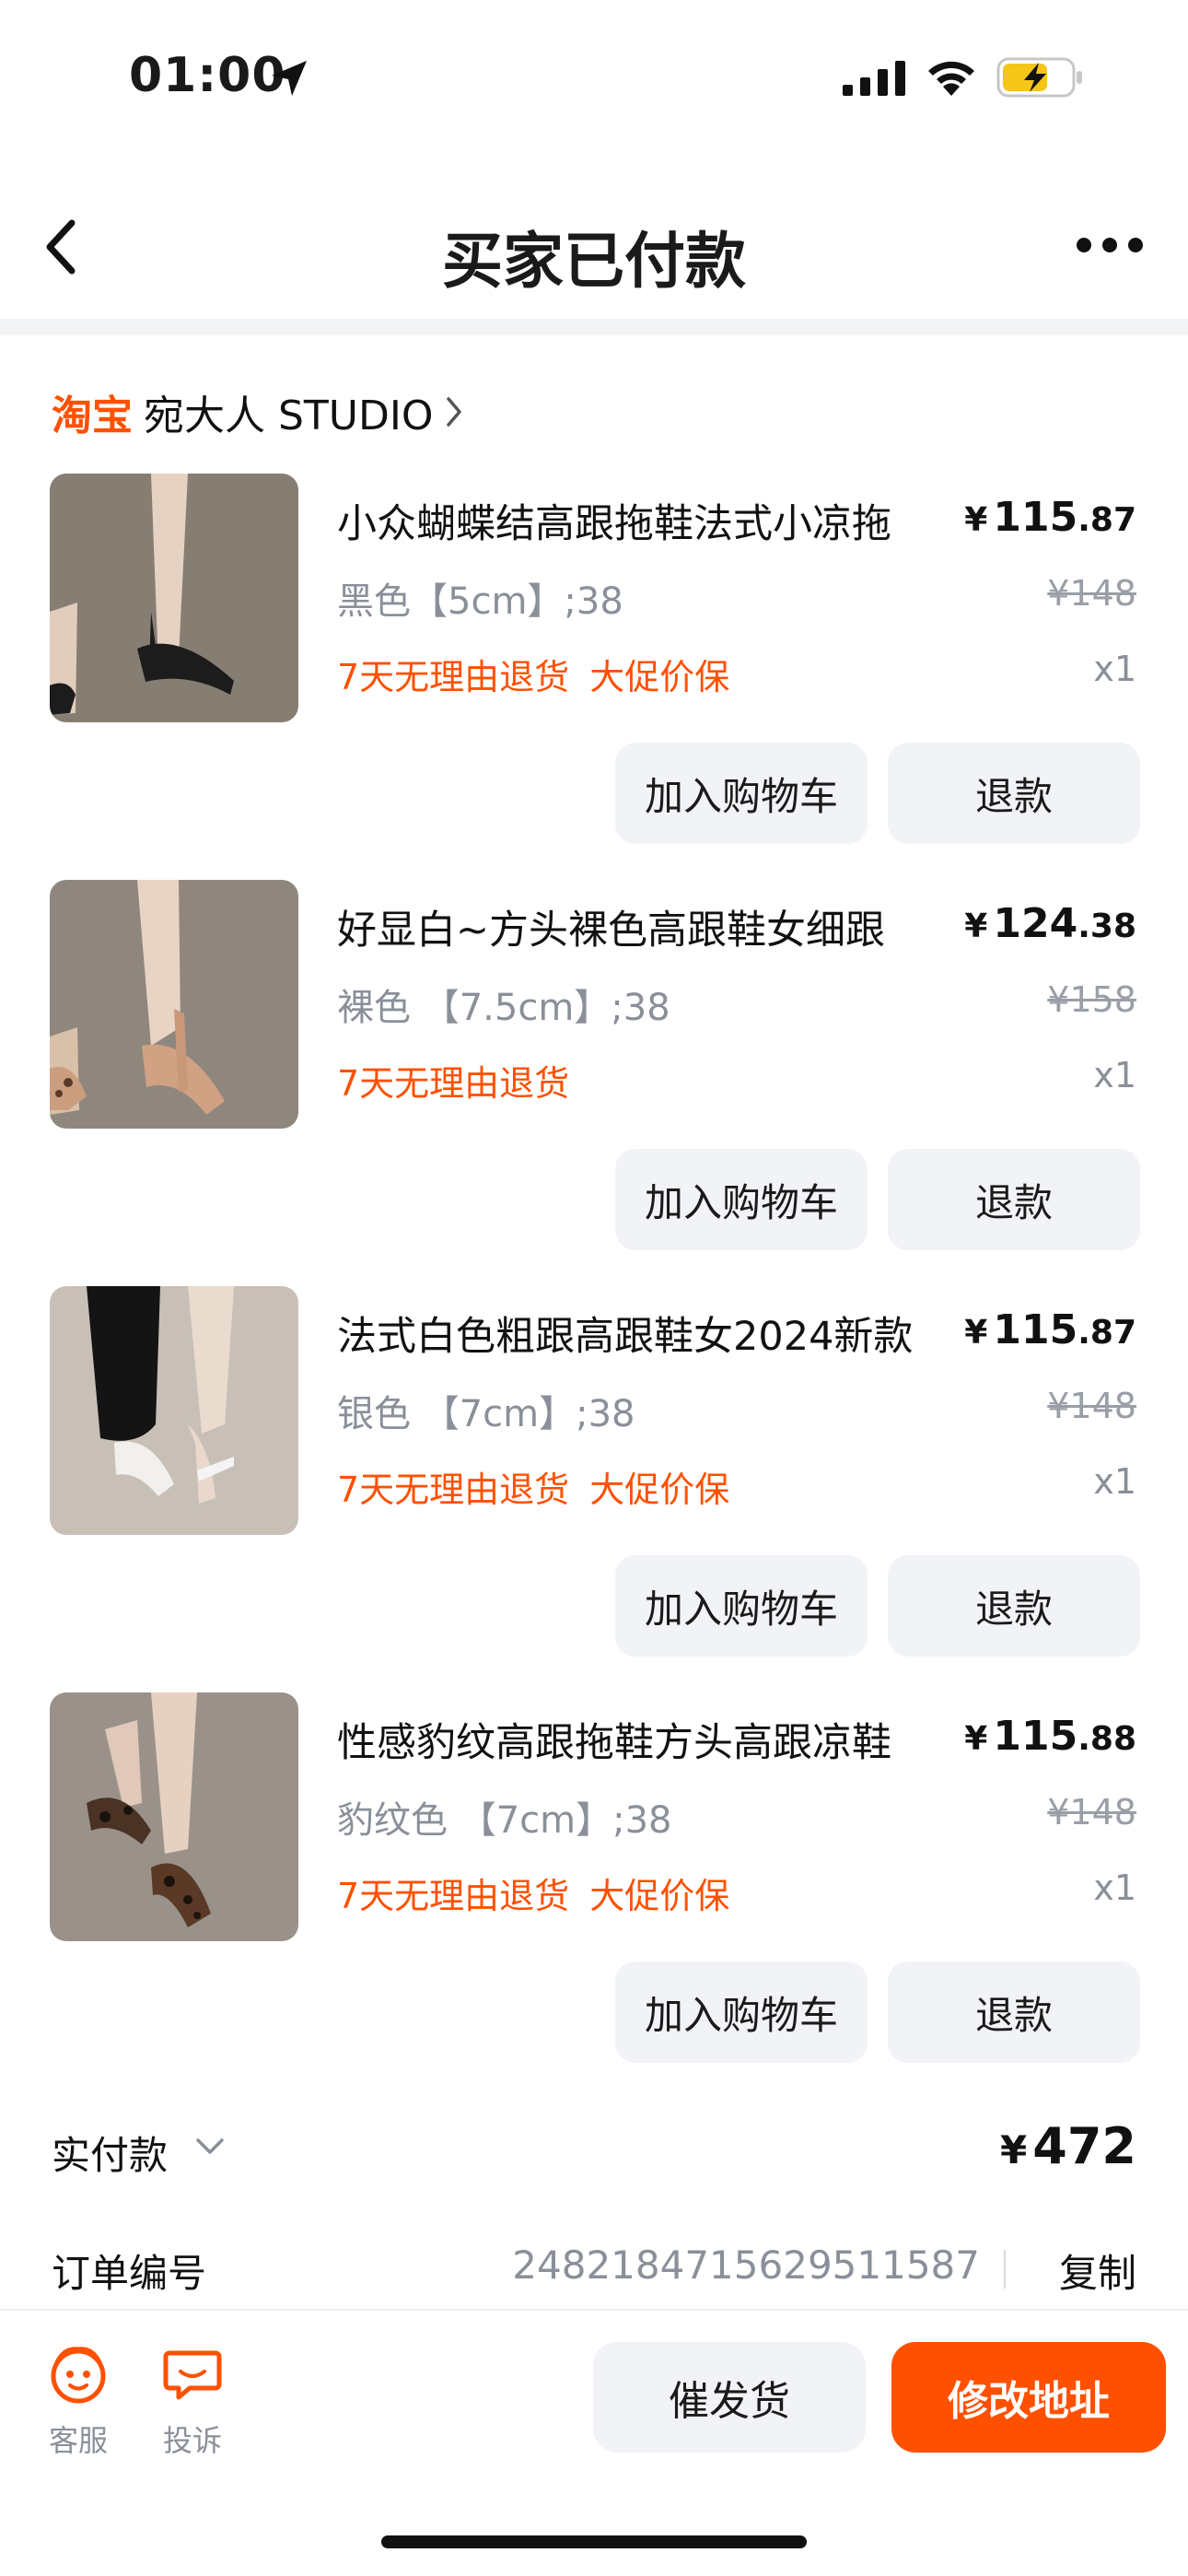  Describe the element at coordinates (111, 2155) in the screenshot. I see `paid-label: 实付款` at that location.